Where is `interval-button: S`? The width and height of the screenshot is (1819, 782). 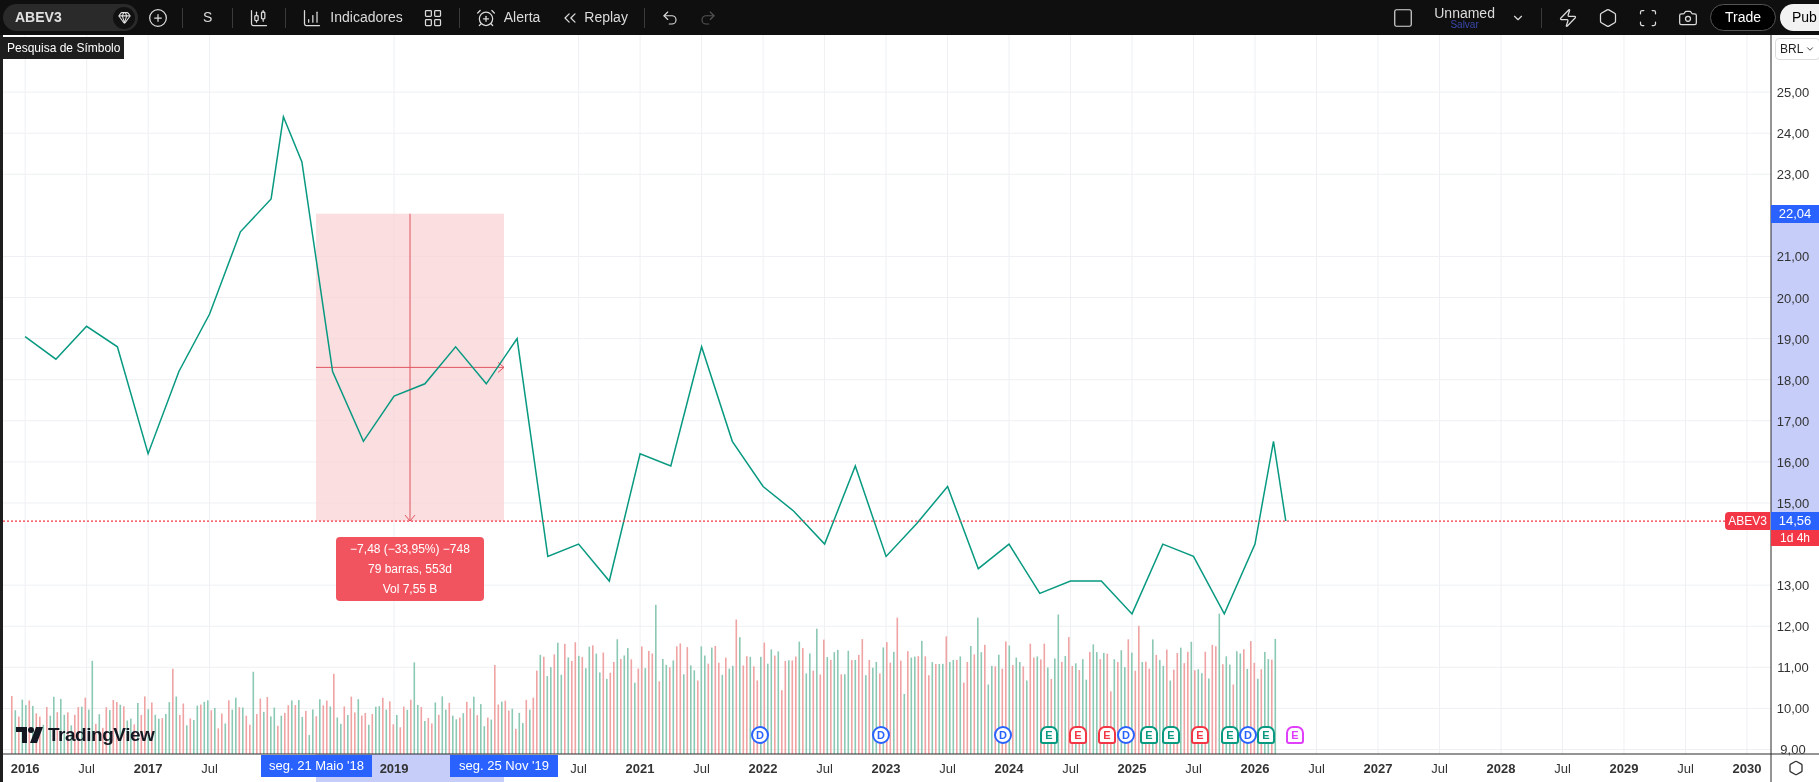 interval-button: S is located at coordinates (208, 17).